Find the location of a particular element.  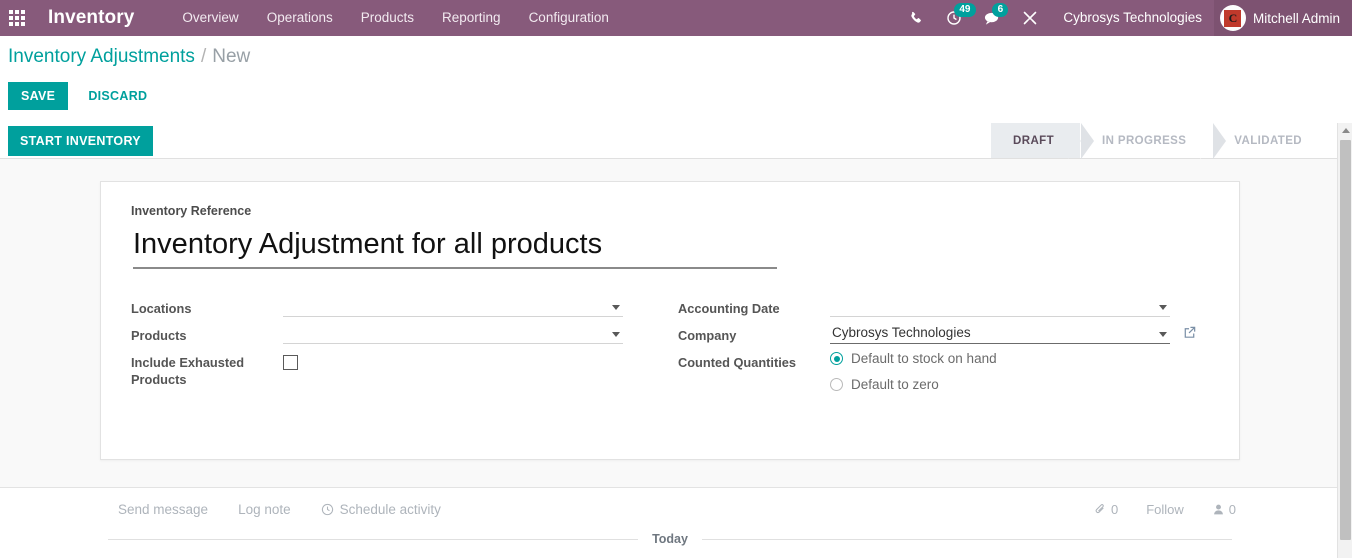

accounting-date-label: Accounting Date is located at coordinates (729, 308).